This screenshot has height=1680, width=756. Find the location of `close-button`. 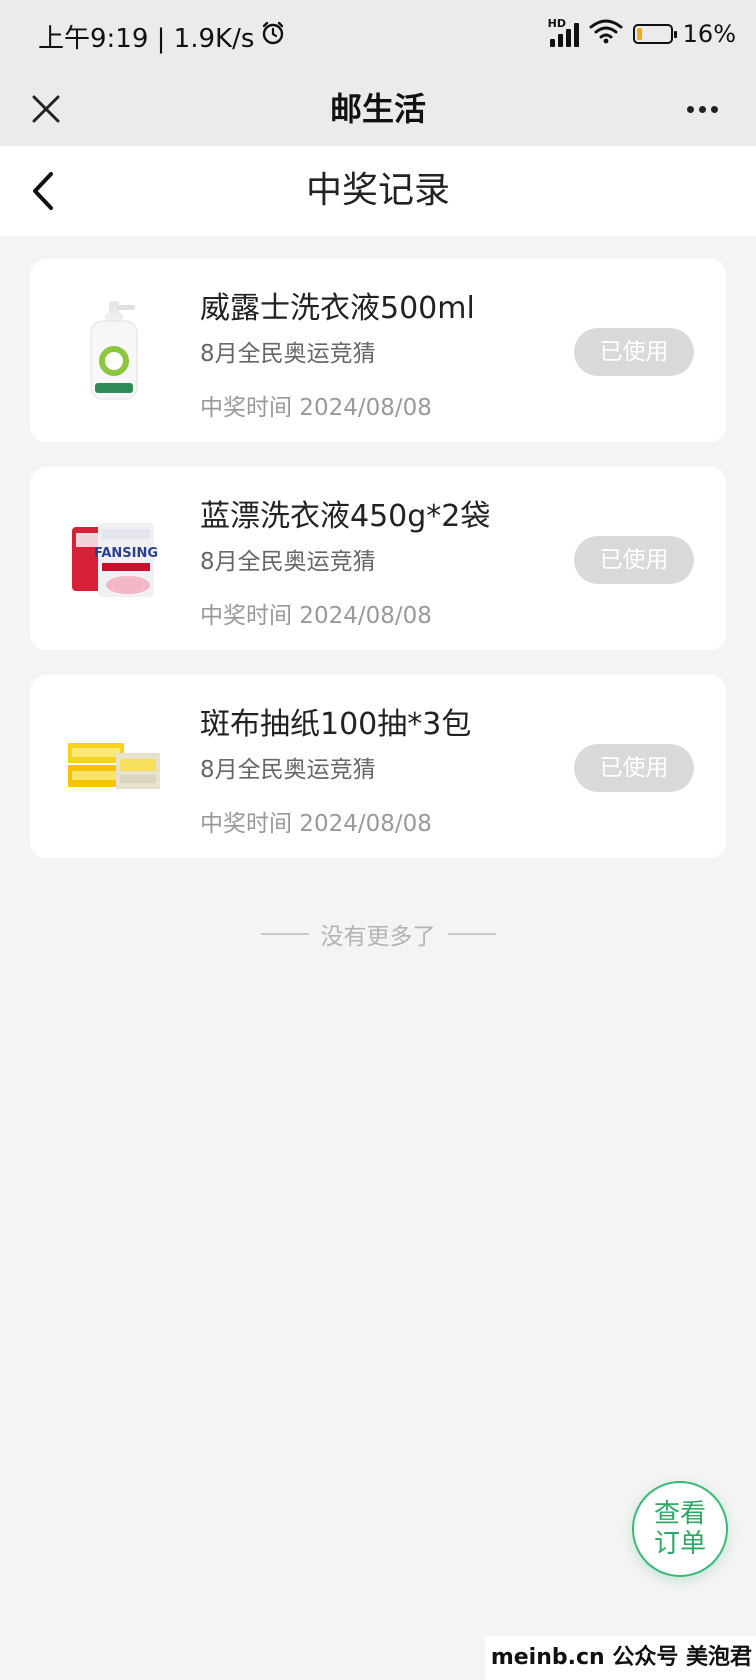

close-button is located at coordinates (46, 109).